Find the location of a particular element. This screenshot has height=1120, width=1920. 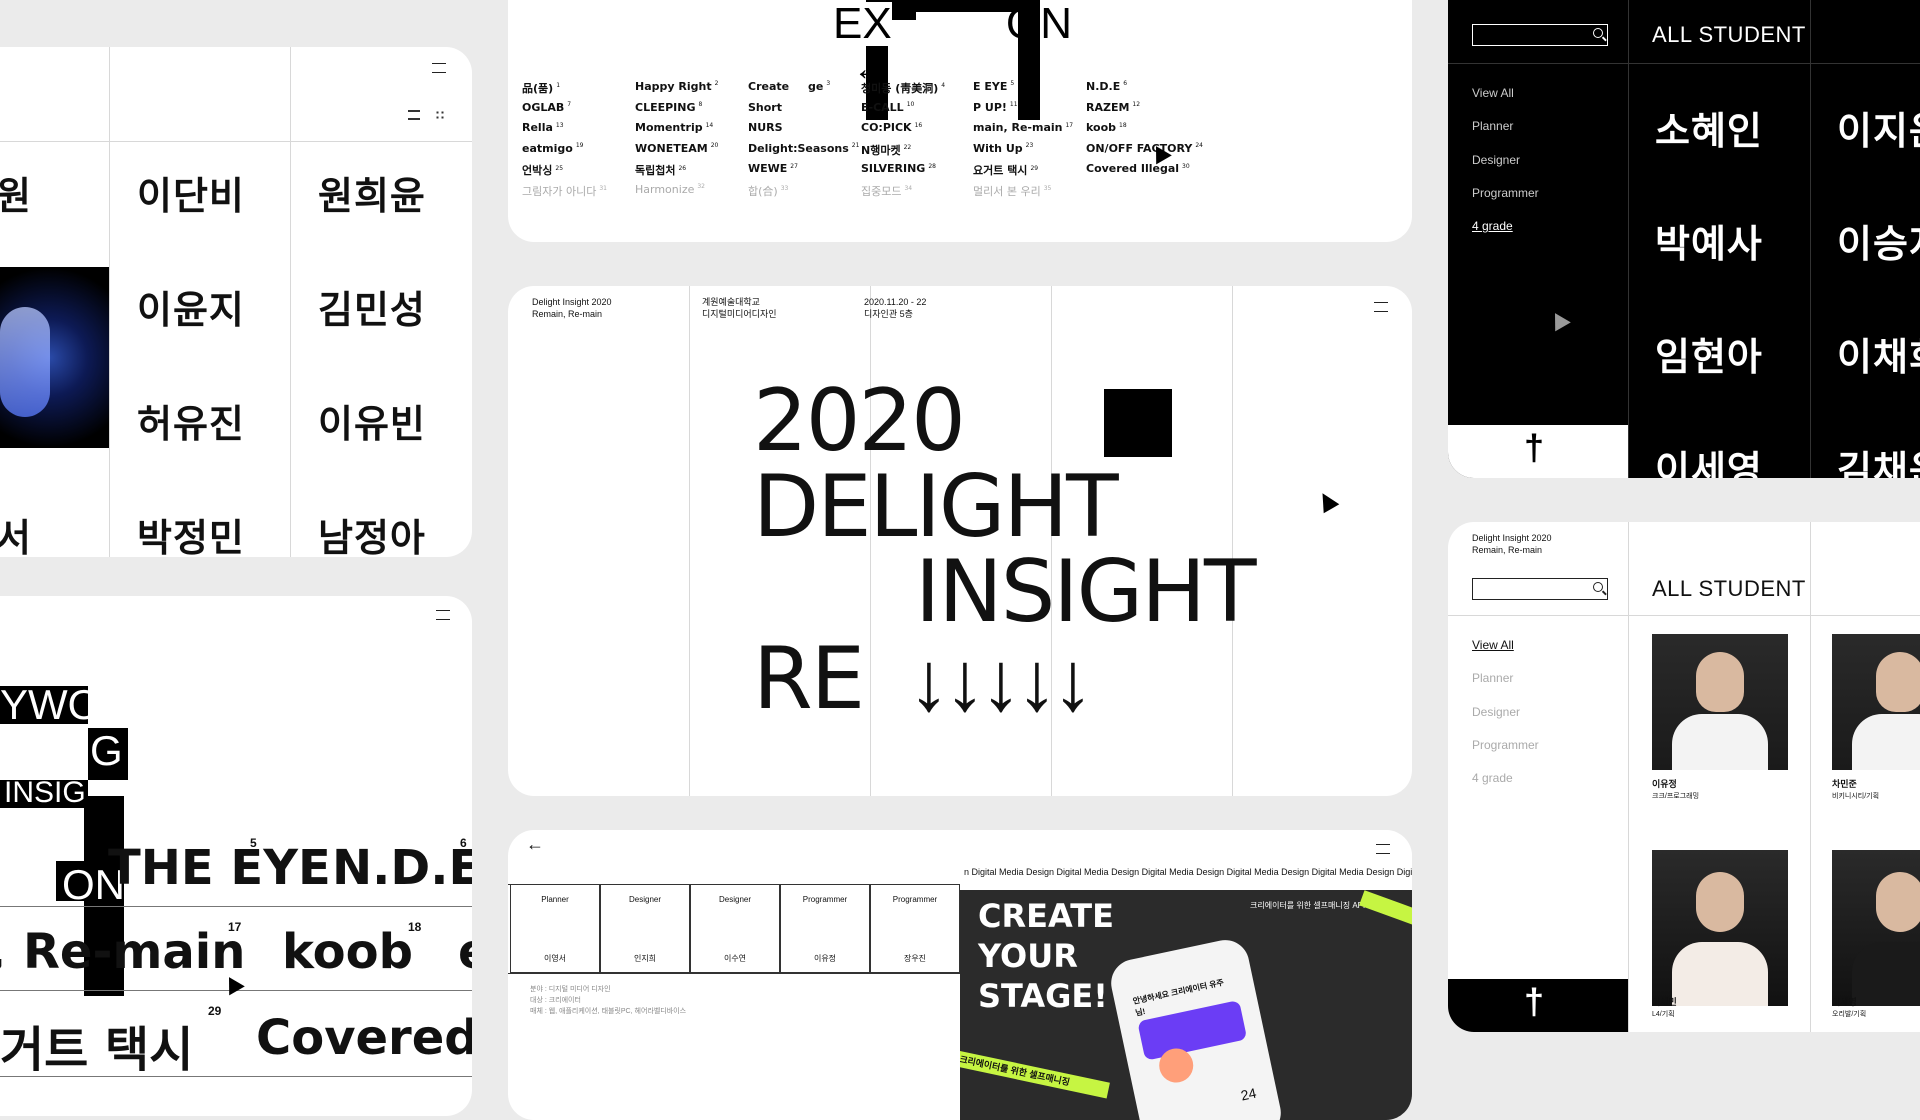

member-cell: Programmer 장우진 is located at coordinates (915, 928).